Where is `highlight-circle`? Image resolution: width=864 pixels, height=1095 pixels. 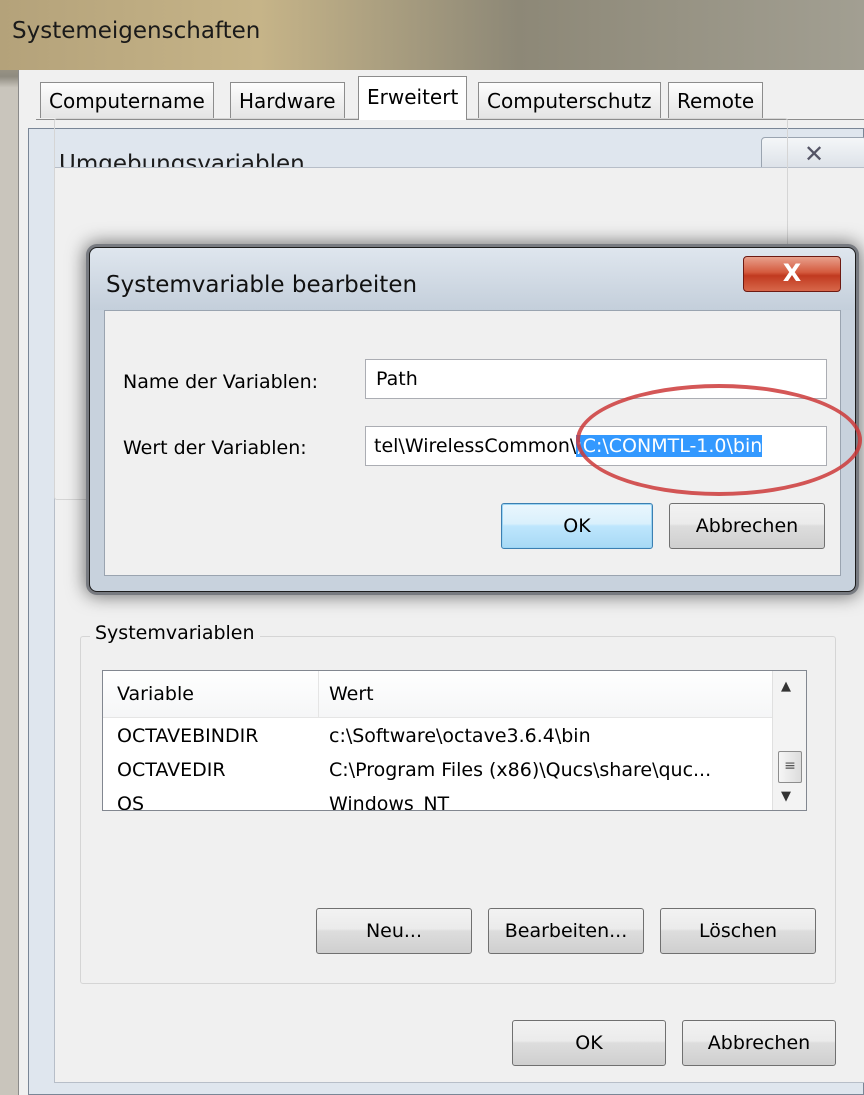 highlight-circle is located at coordinates (719, 440).